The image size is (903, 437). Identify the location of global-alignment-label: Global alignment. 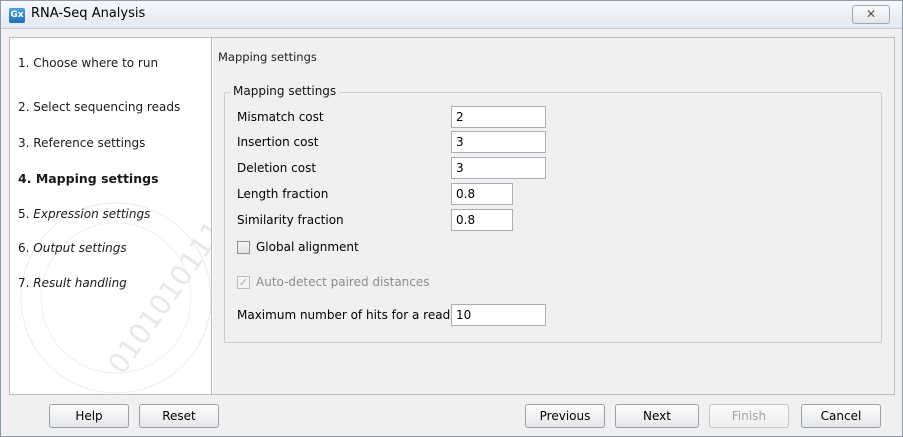
(307, 247).